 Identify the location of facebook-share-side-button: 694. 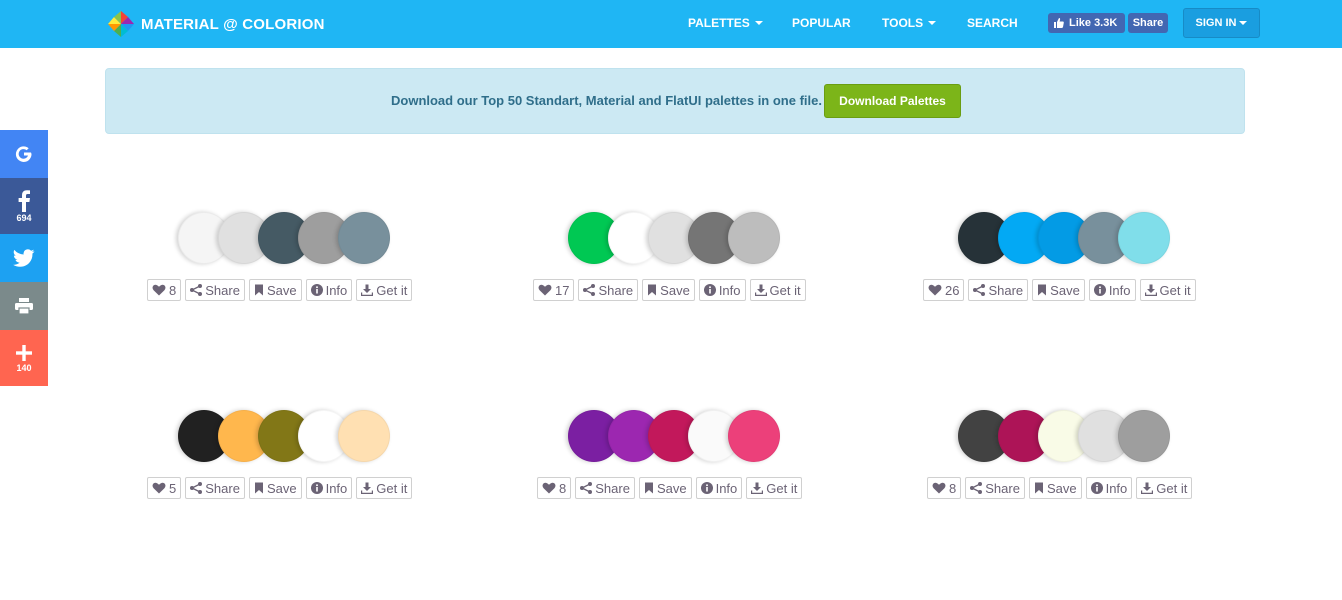
(24, 206).